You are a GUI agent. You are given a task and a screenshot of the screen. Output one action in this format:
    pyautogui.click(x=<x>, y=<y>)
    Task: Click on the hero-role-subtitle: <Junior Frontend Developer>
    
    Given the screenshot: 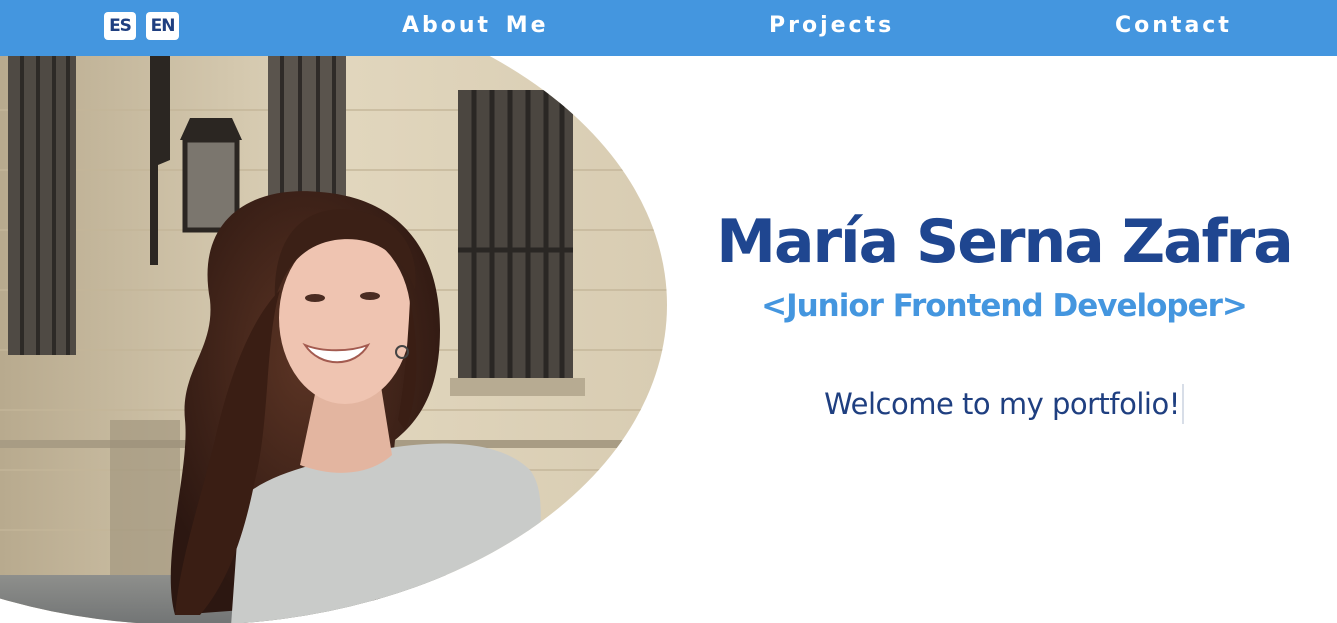 What is the action you would take?
    pyautogui.click(x=1004, y=306)
    